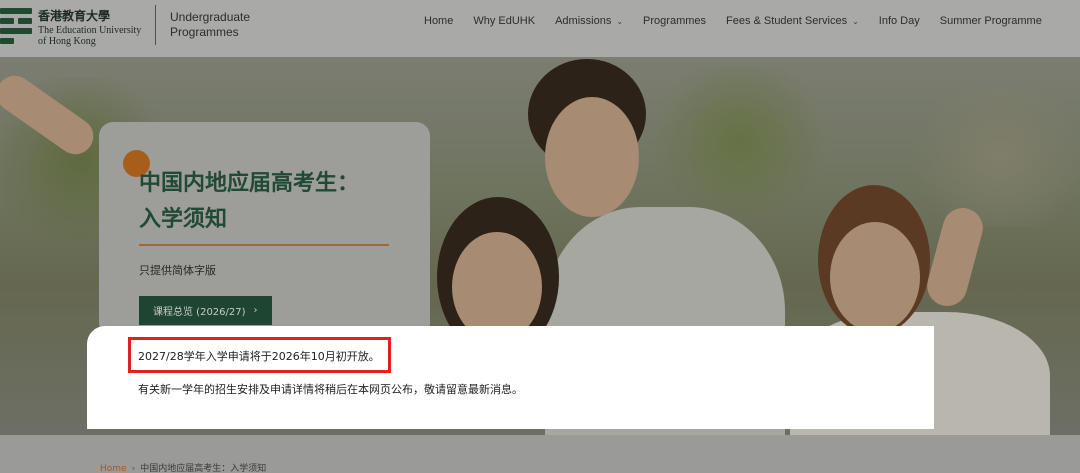 The height and width of the screenshot is (473, 1080). Describe the element at coordinates (16, 26) in the screenshot. I see `eduhk-emblem-icon` at that location.